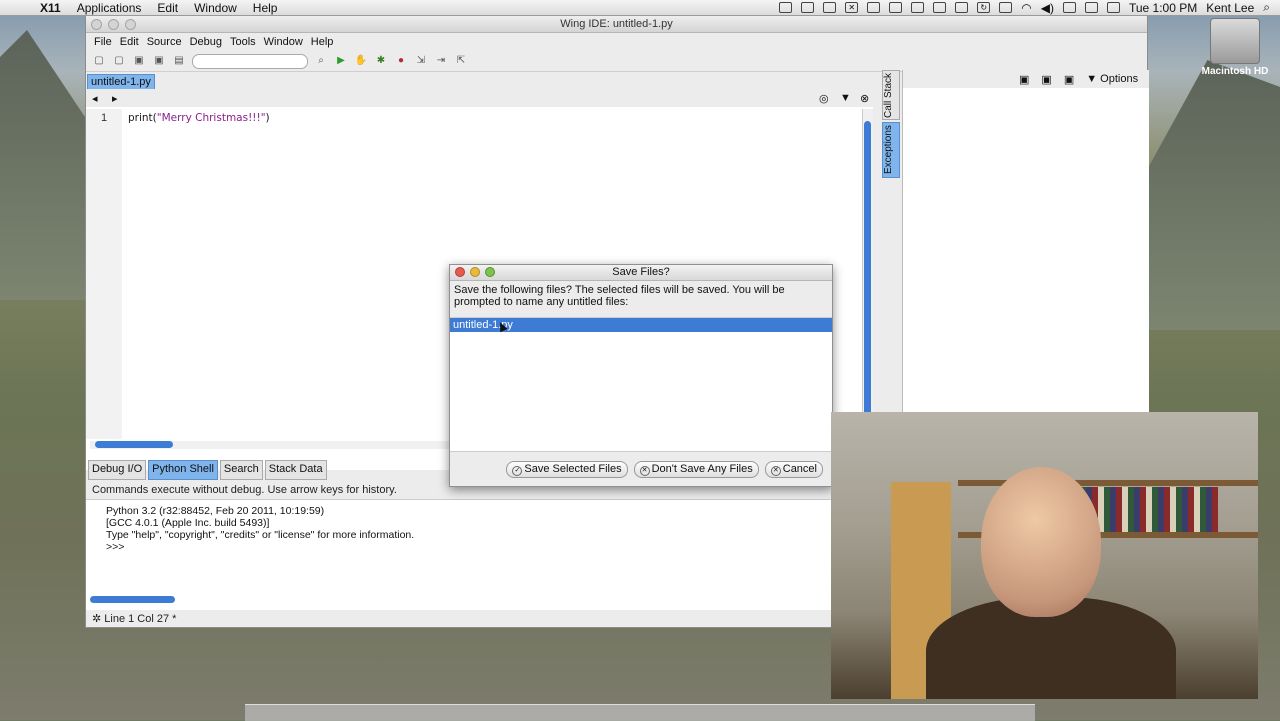 The height and width of the screenshot is (721, 1280). What do you see at coordinates (824, 98) in the screenshot?
I see `options-icon: ◎` at bounding box center [824, 98].